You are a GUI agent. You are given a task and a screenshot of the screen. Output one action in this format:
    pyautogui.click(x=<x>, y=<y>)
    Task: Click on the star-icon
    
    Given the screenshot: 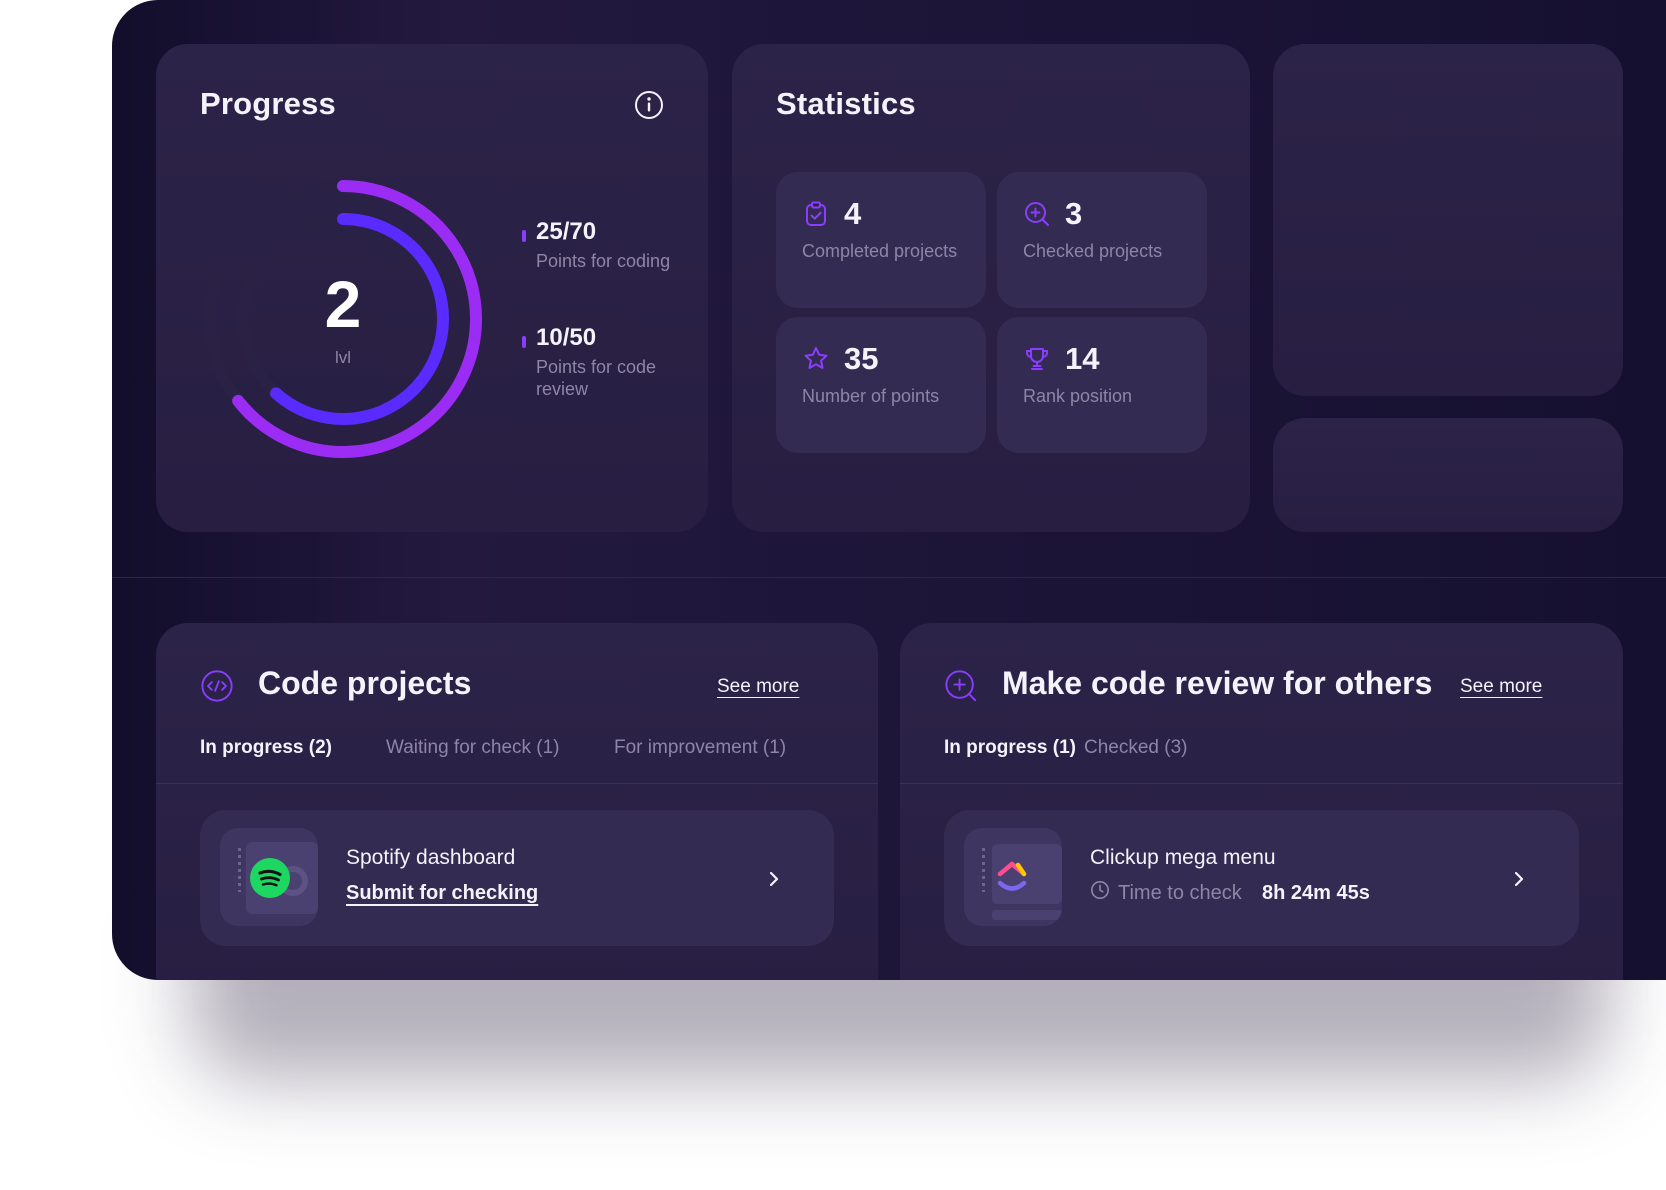 What is the action you would take?
    pyautogui.click(x=816, y=358)
    